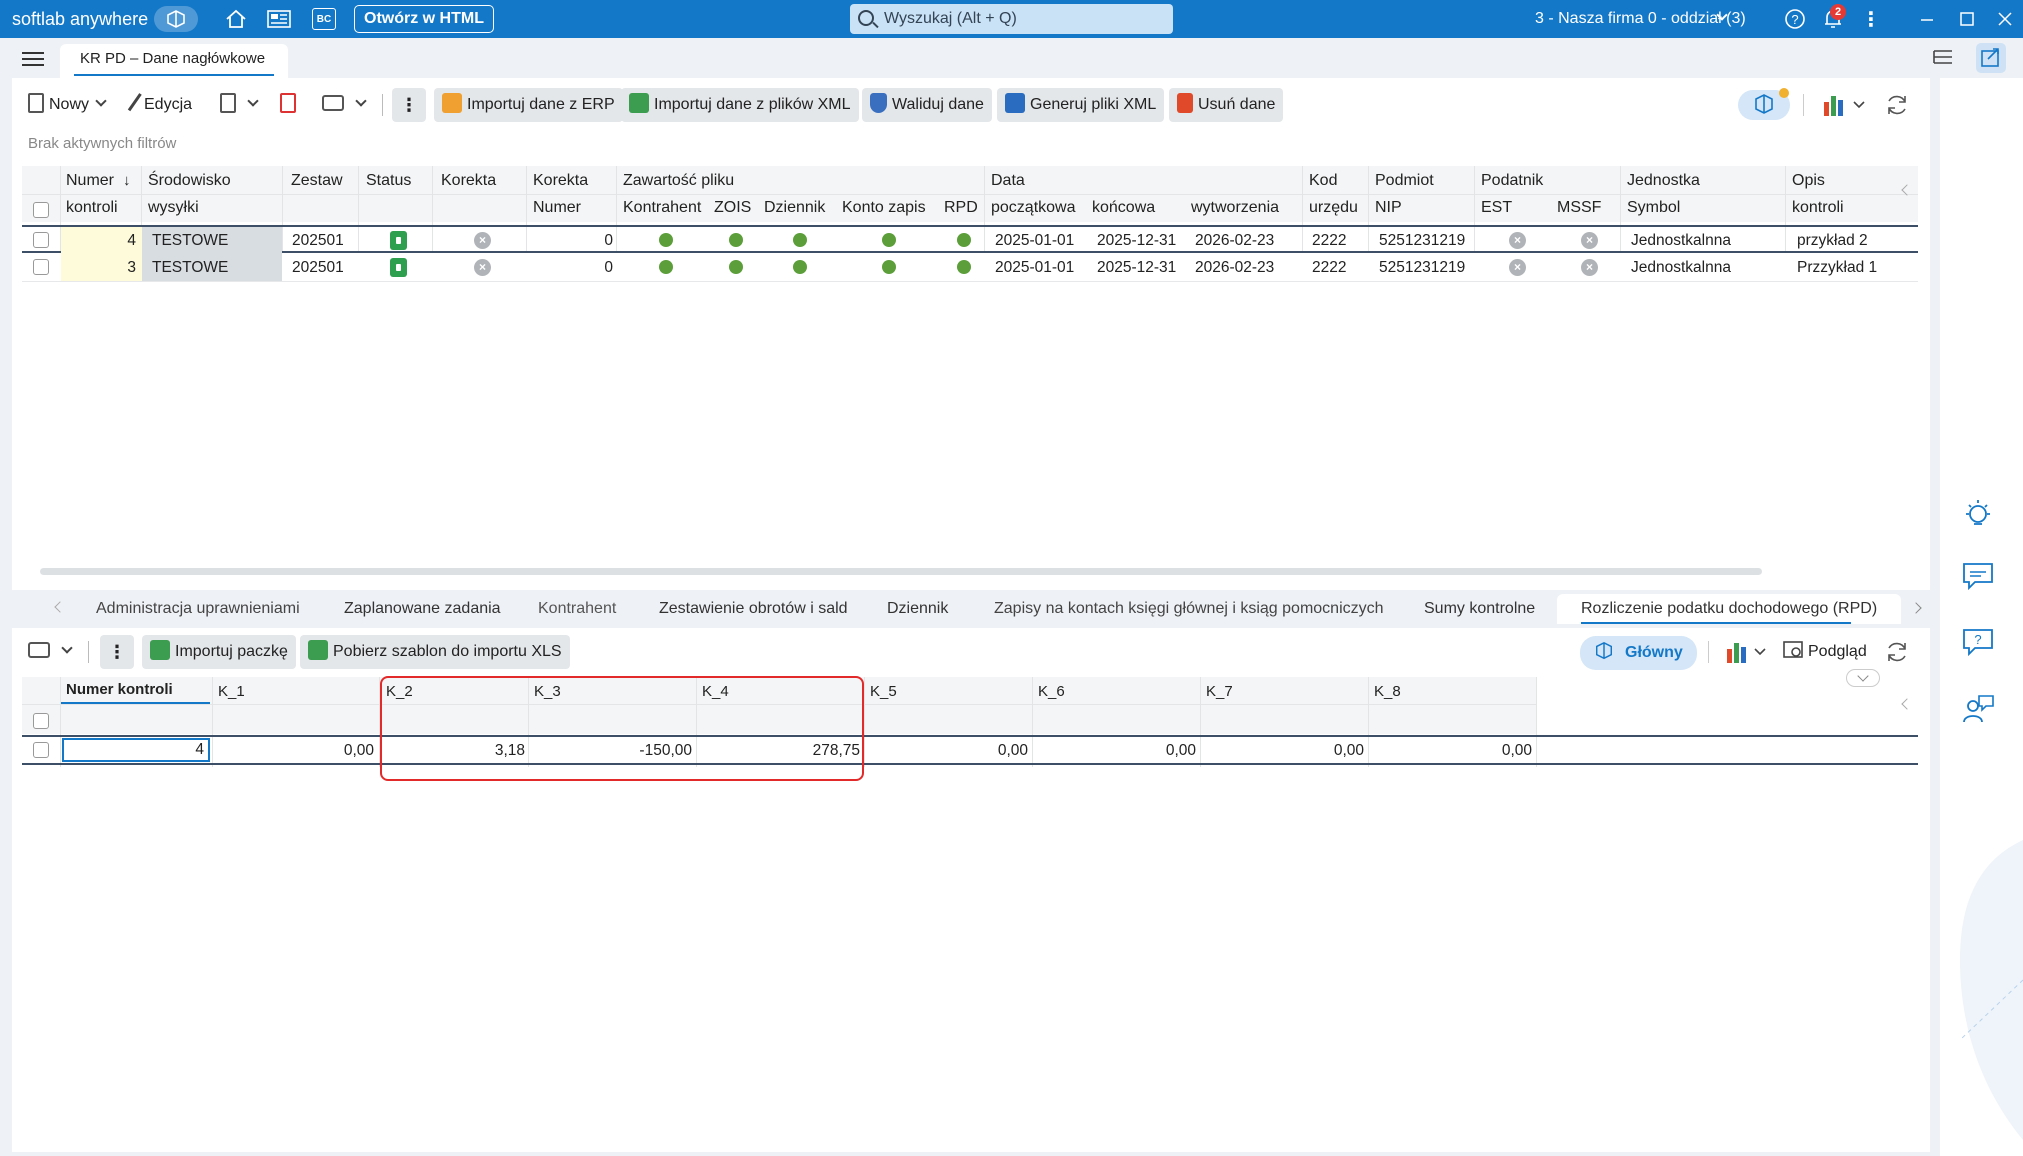 This screenshot has height=1156, width=2023. I want to click on validate-button: Waliduj dane, so click(927, 105).